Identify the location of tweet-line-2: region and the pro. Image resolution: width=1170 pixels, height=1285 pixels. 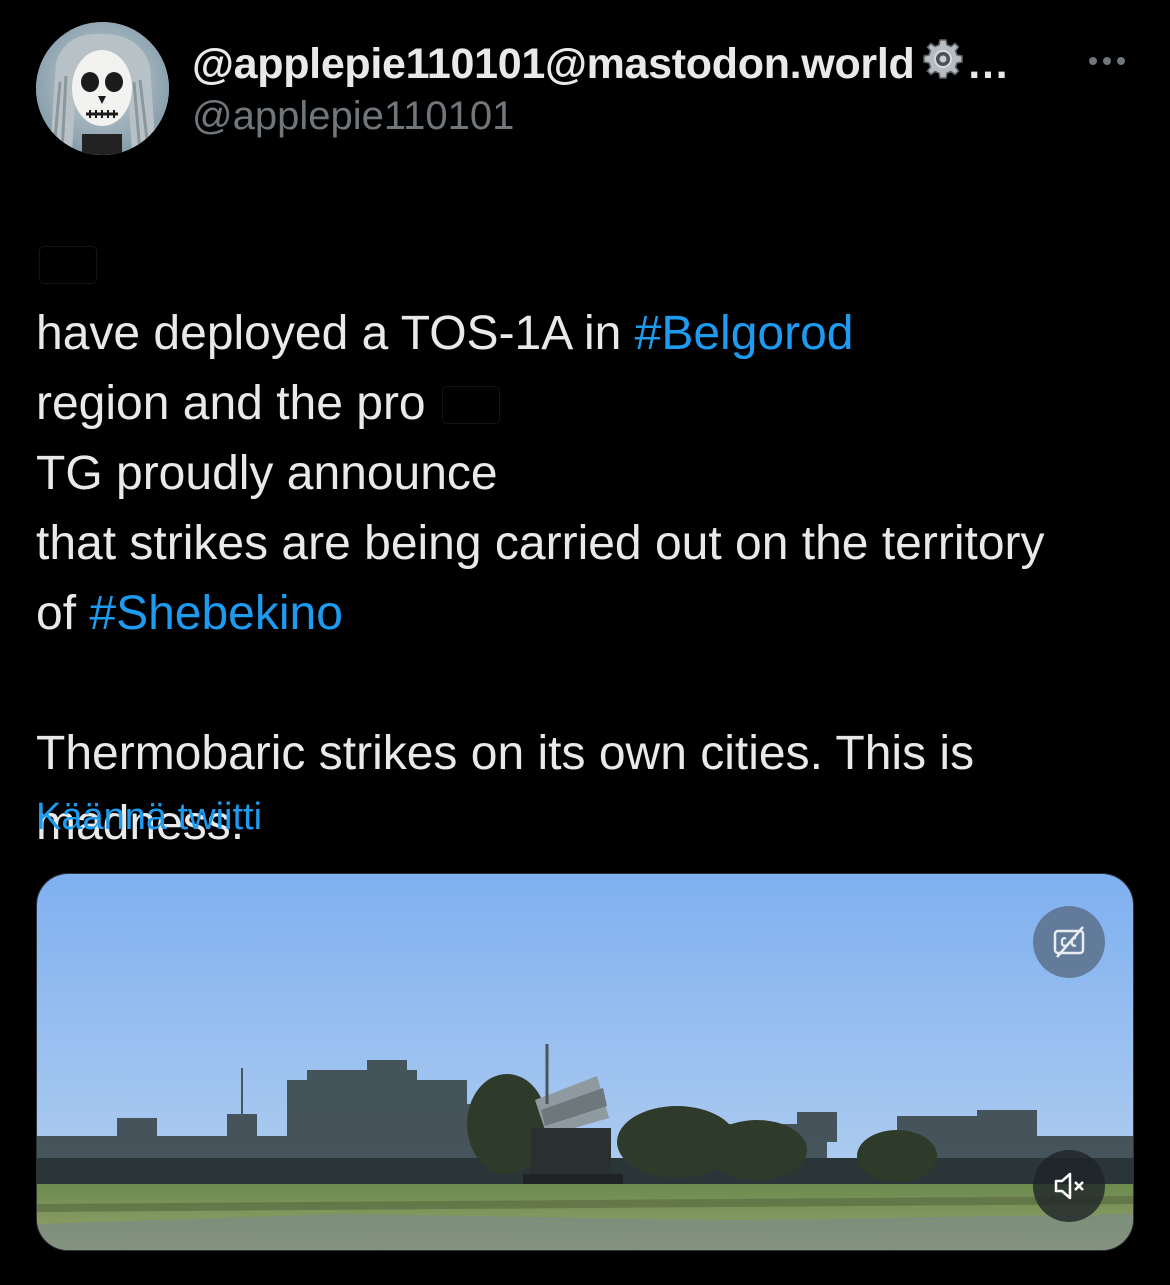
(586, 404).